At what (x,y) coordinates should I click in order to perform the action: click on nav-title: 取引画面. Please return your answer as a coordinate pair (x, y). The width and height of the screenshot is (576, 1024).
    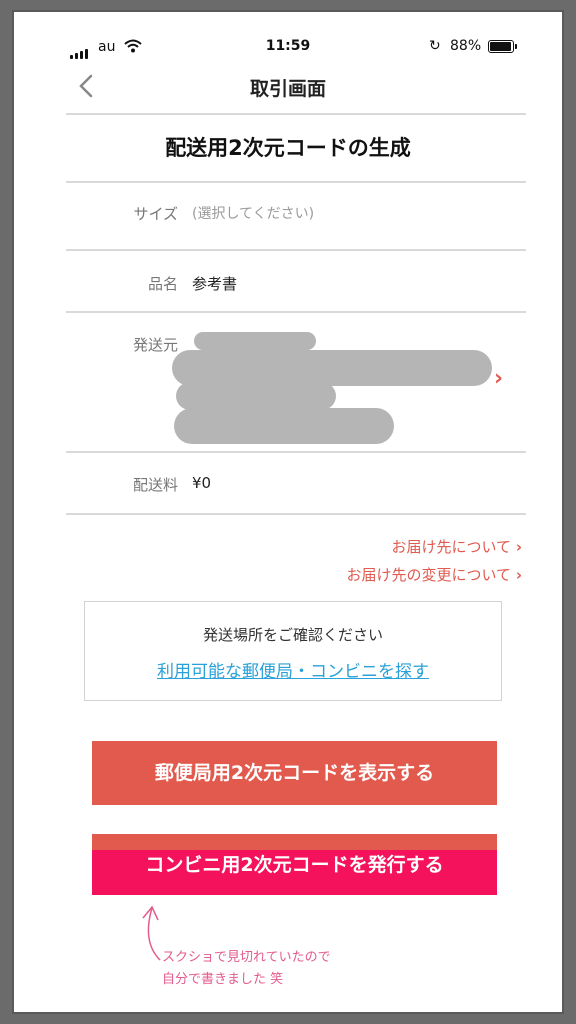
    Looking at the image, I should click on (287, 89).